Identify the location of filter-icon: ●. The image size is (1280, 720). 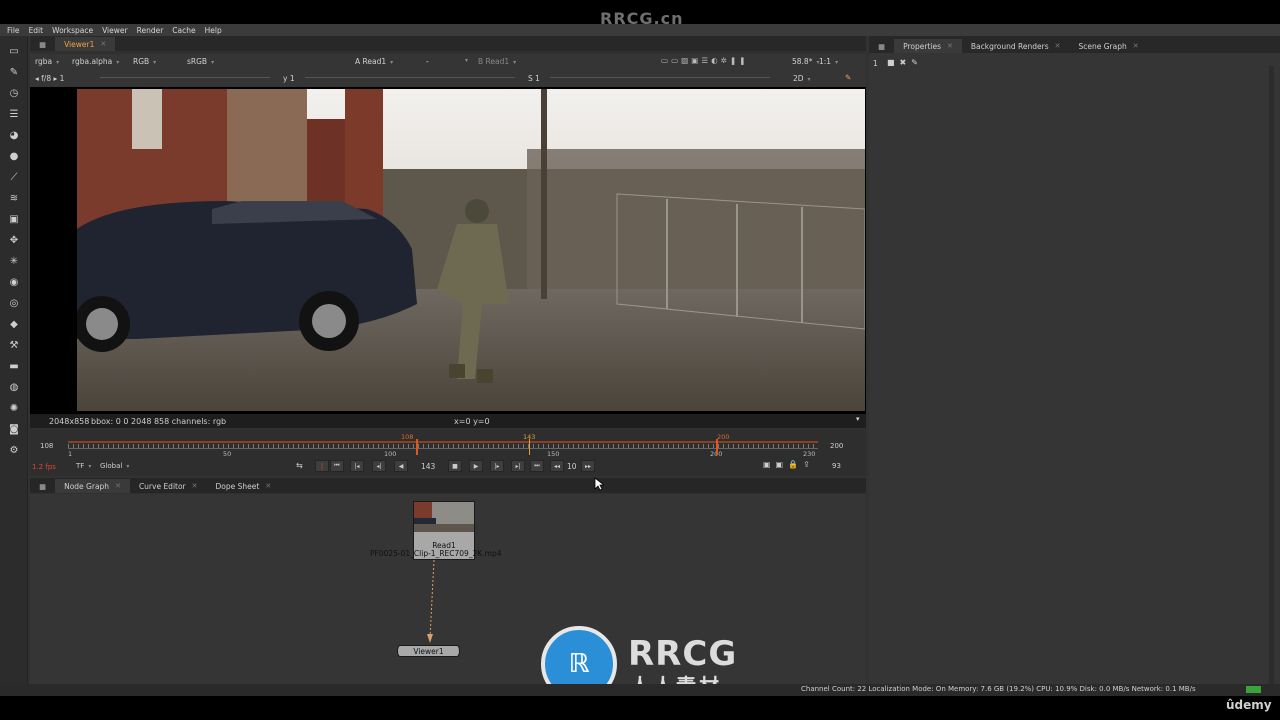
(14, 156).